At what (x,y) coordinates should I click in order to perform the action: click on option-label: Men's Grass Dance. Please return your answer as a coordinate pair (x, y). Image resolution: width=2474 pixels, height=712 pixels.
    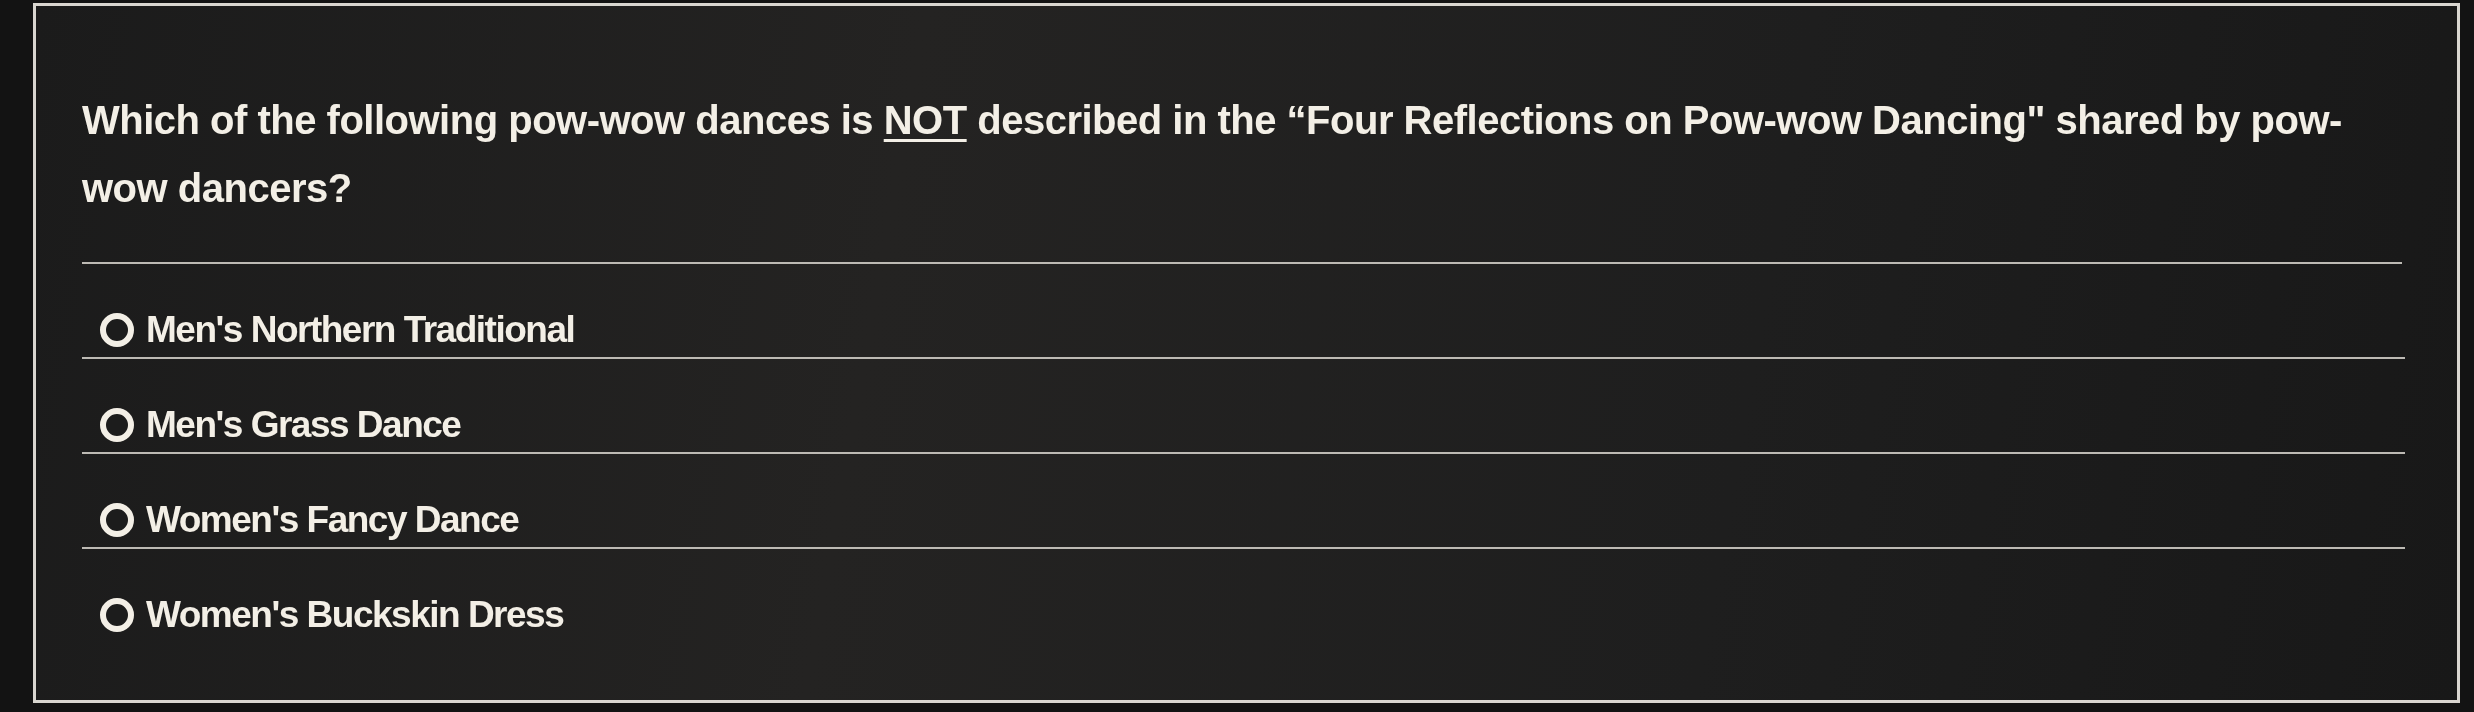
    Looking at the image, I should click on (303, 425).